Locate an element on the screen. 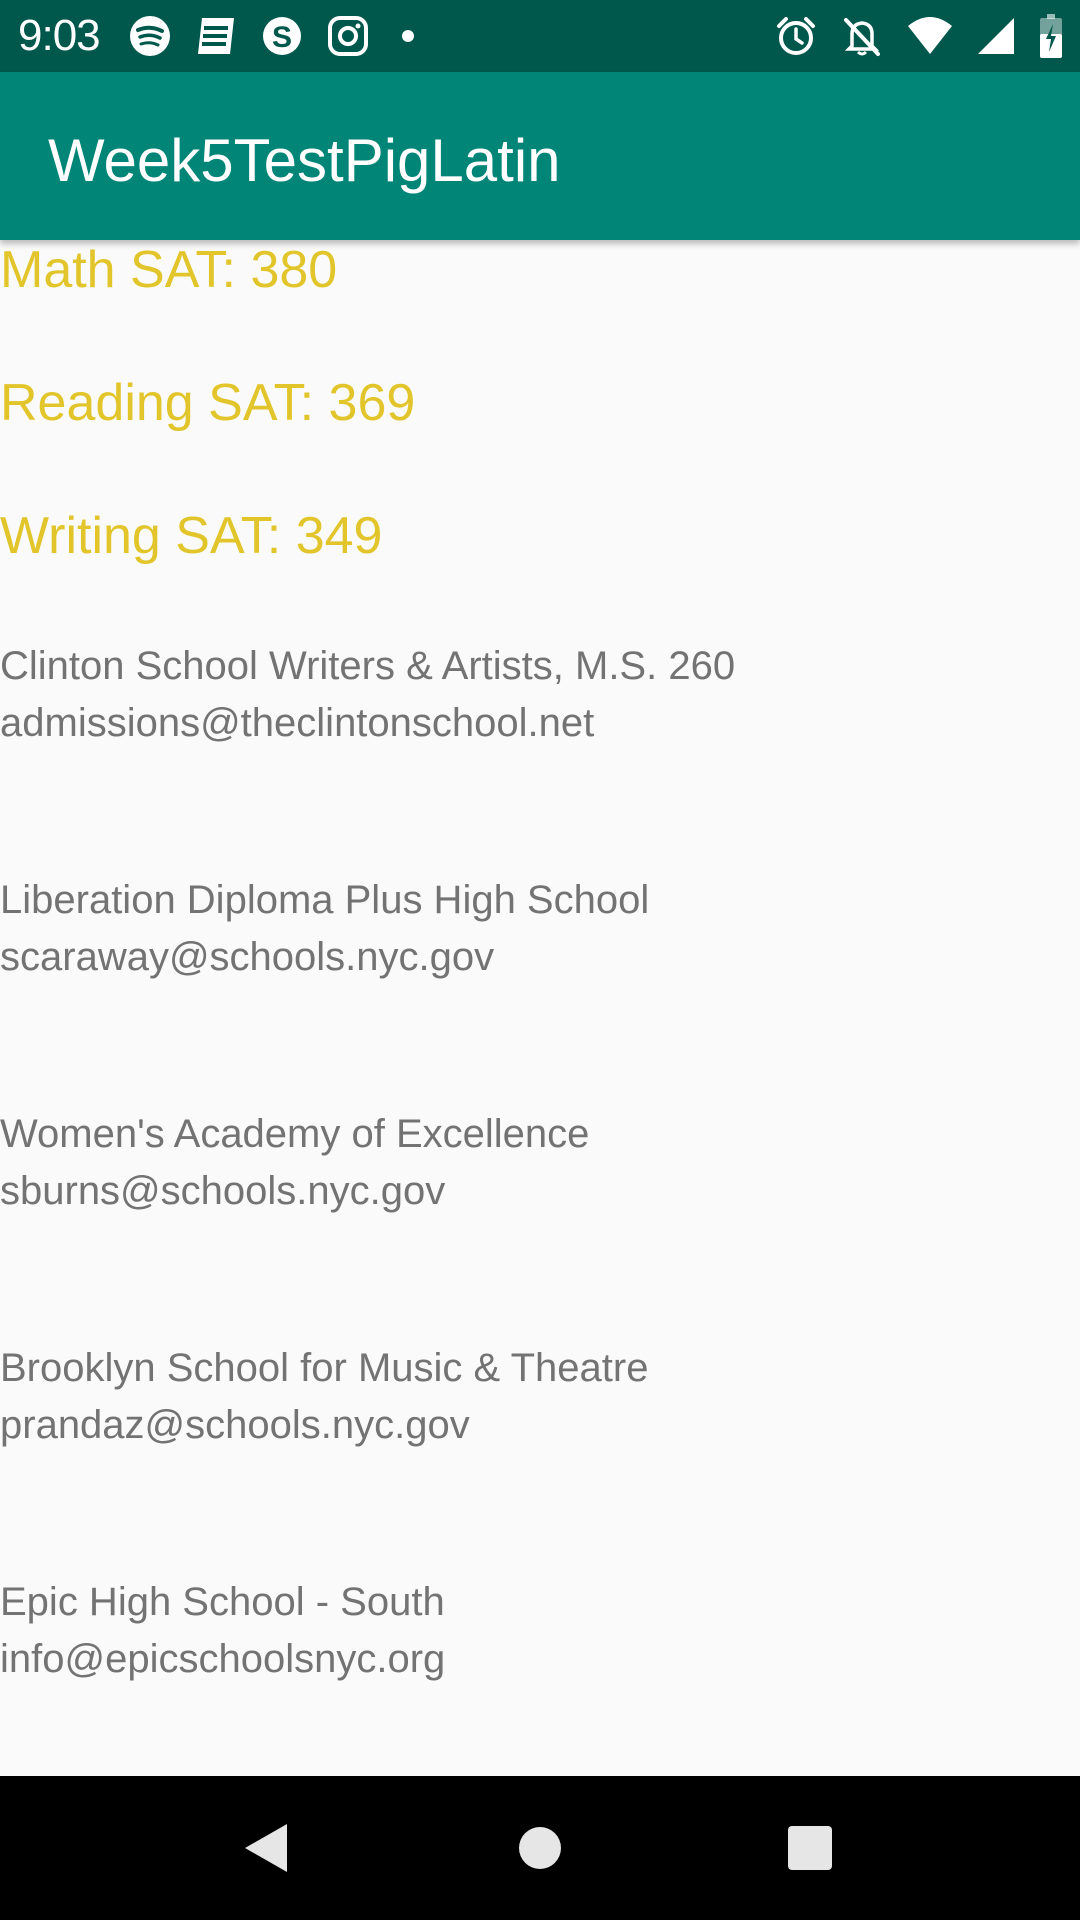  back-icon is located at coordinates (266, 1848).